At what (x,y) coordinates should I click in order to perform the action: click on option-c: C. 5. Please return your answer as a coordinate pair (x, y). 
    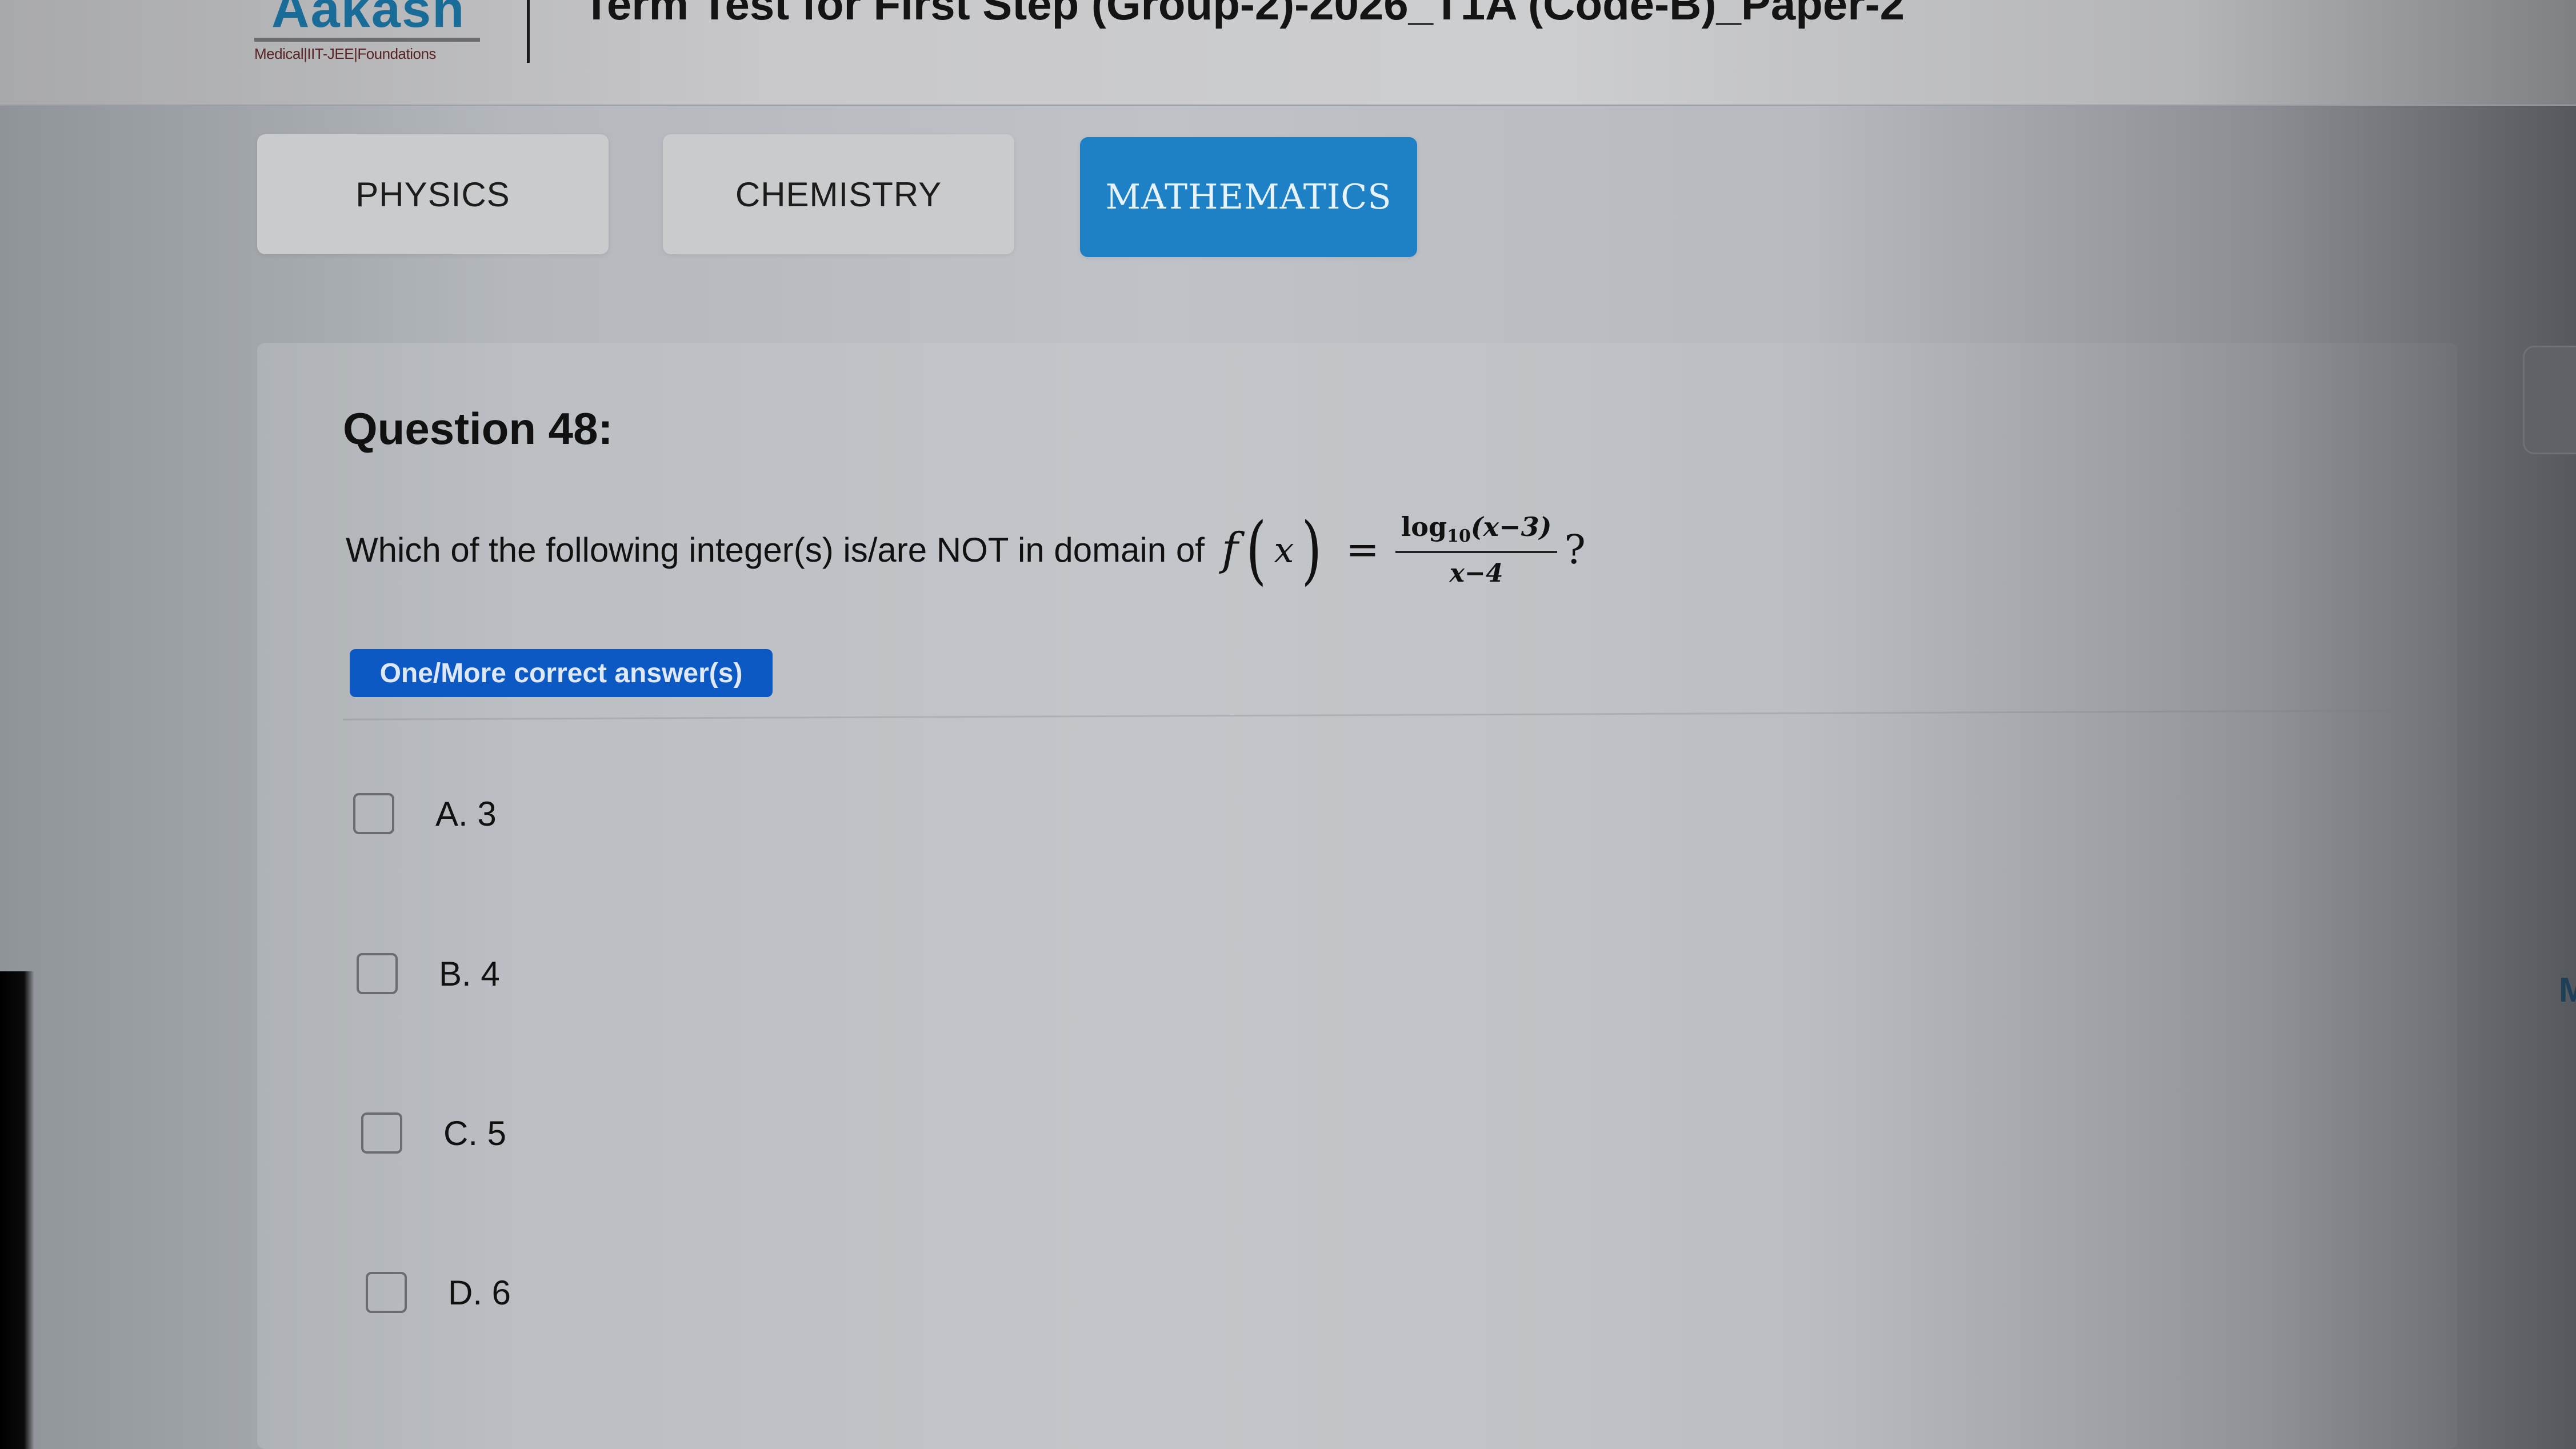
    Looking at the image, I should click on (433, 1133).